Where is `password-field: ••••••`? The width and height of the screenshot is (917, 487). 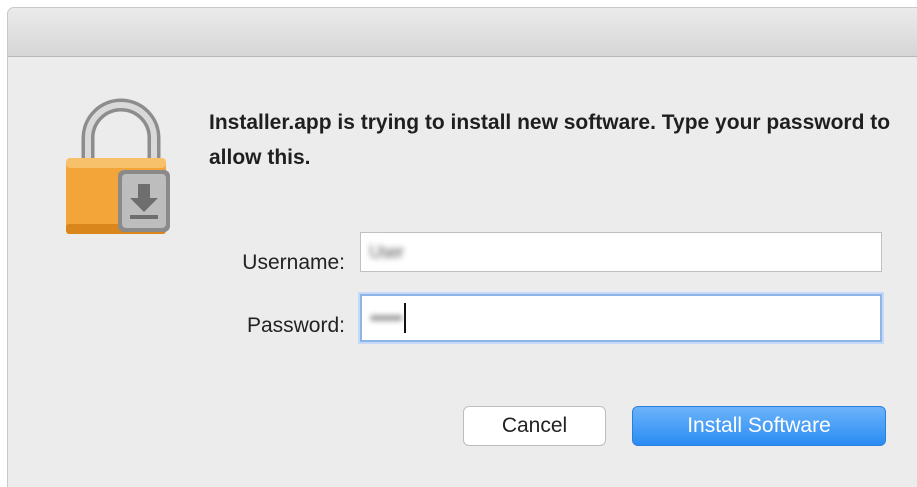
password-field: •••••• is located at coordinates (621, 318).